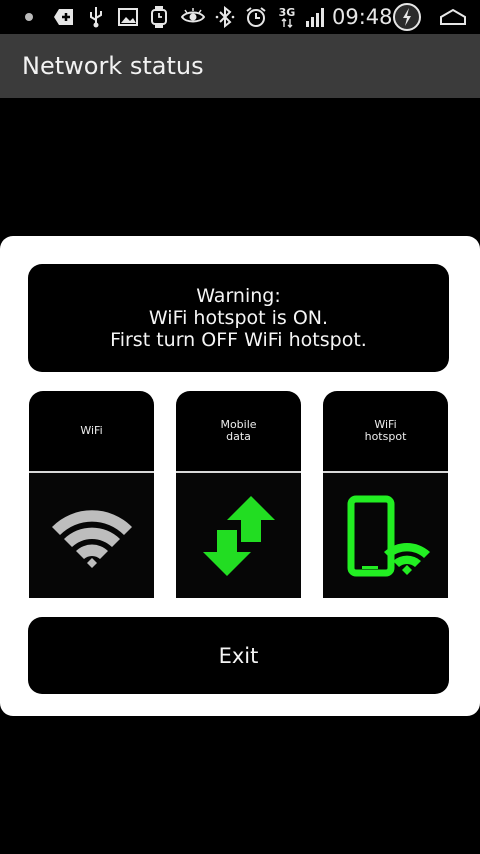 This screenshot has height=854, width=480. Describe the element at coordinates (91, 535) in the screenshot. I see `wifi-icon` at that location.